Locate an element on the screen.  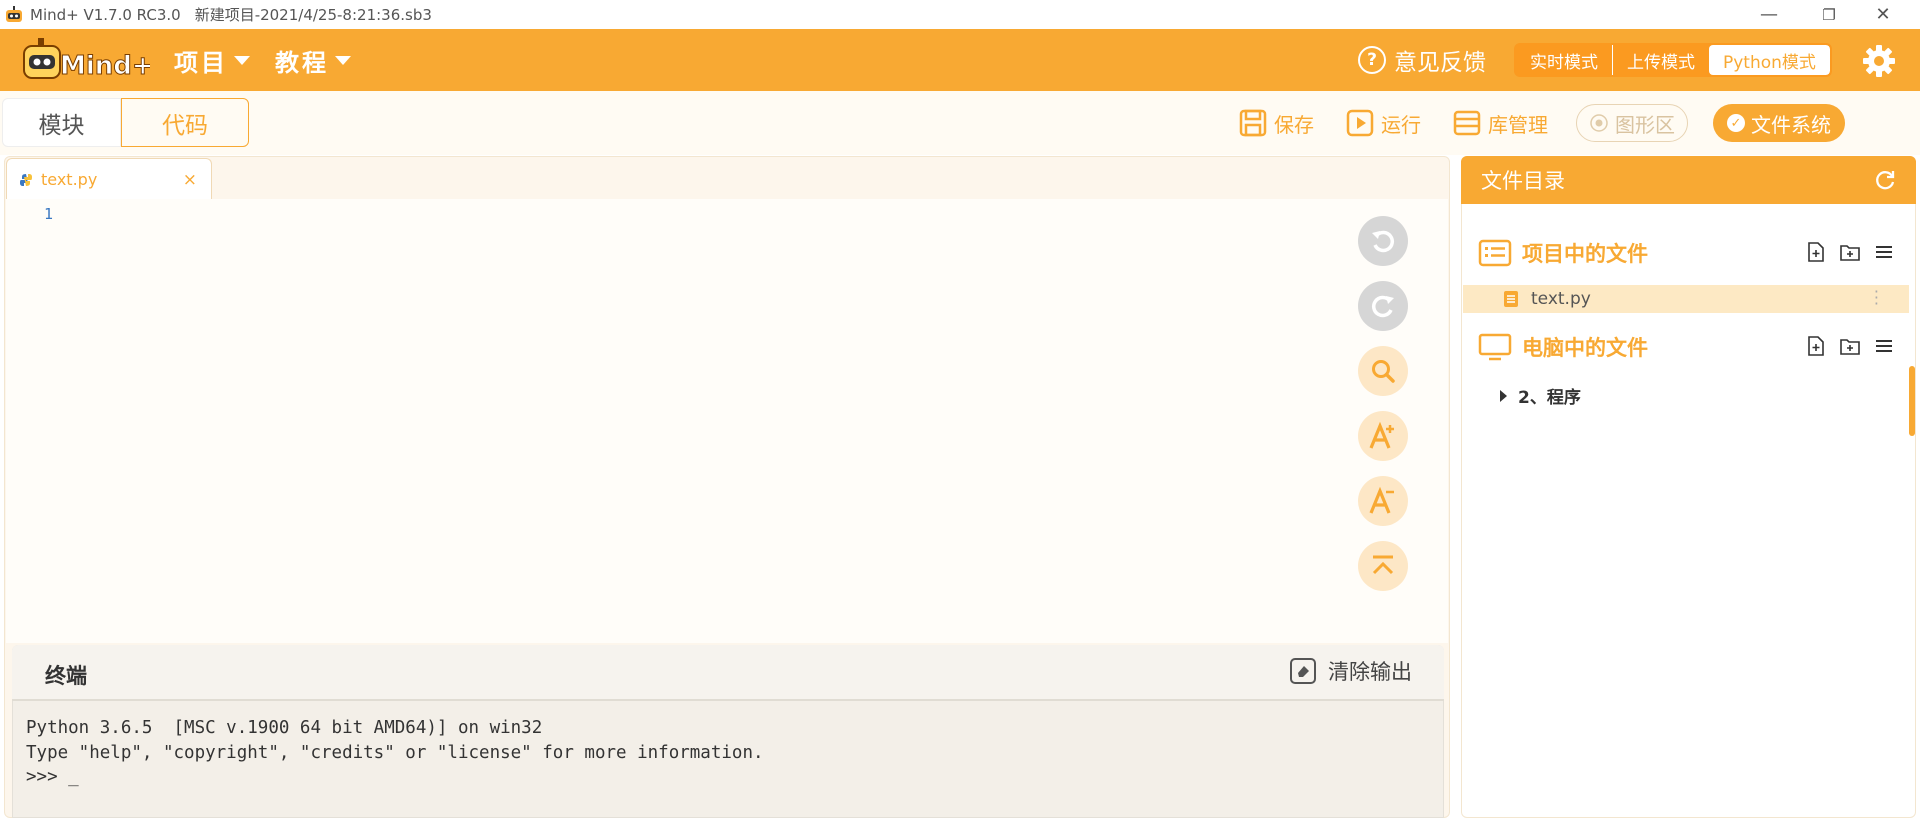
save-label: 保存 is located at coordinates (1294, 124).